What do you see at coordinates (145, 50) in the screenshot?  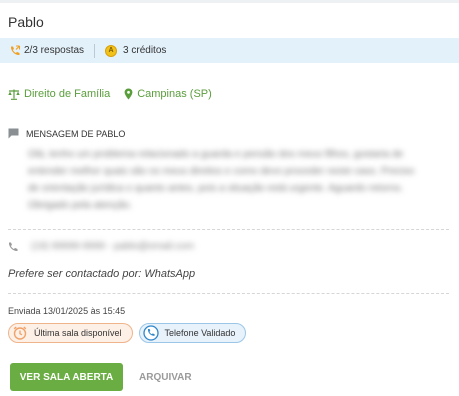 I see `credits-count: 3 créditos` at bounding box center [145, 50].